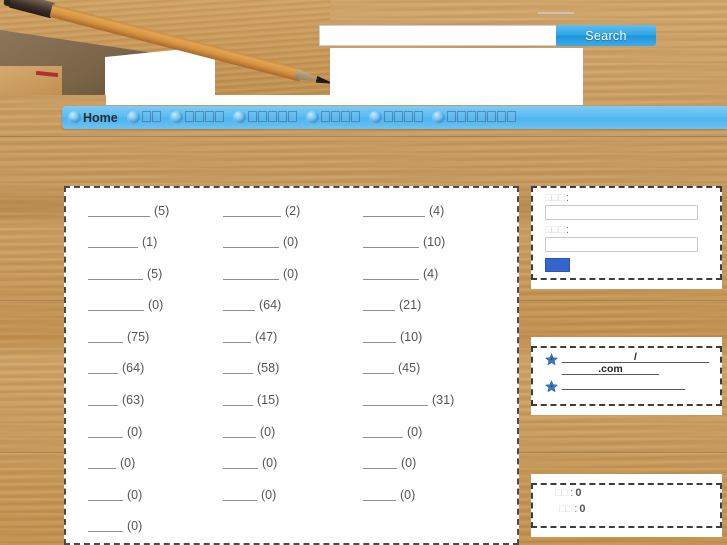  Describe the element at coordinates (293, 368) in the screenshot. I see `category-item: (58)` at that location.